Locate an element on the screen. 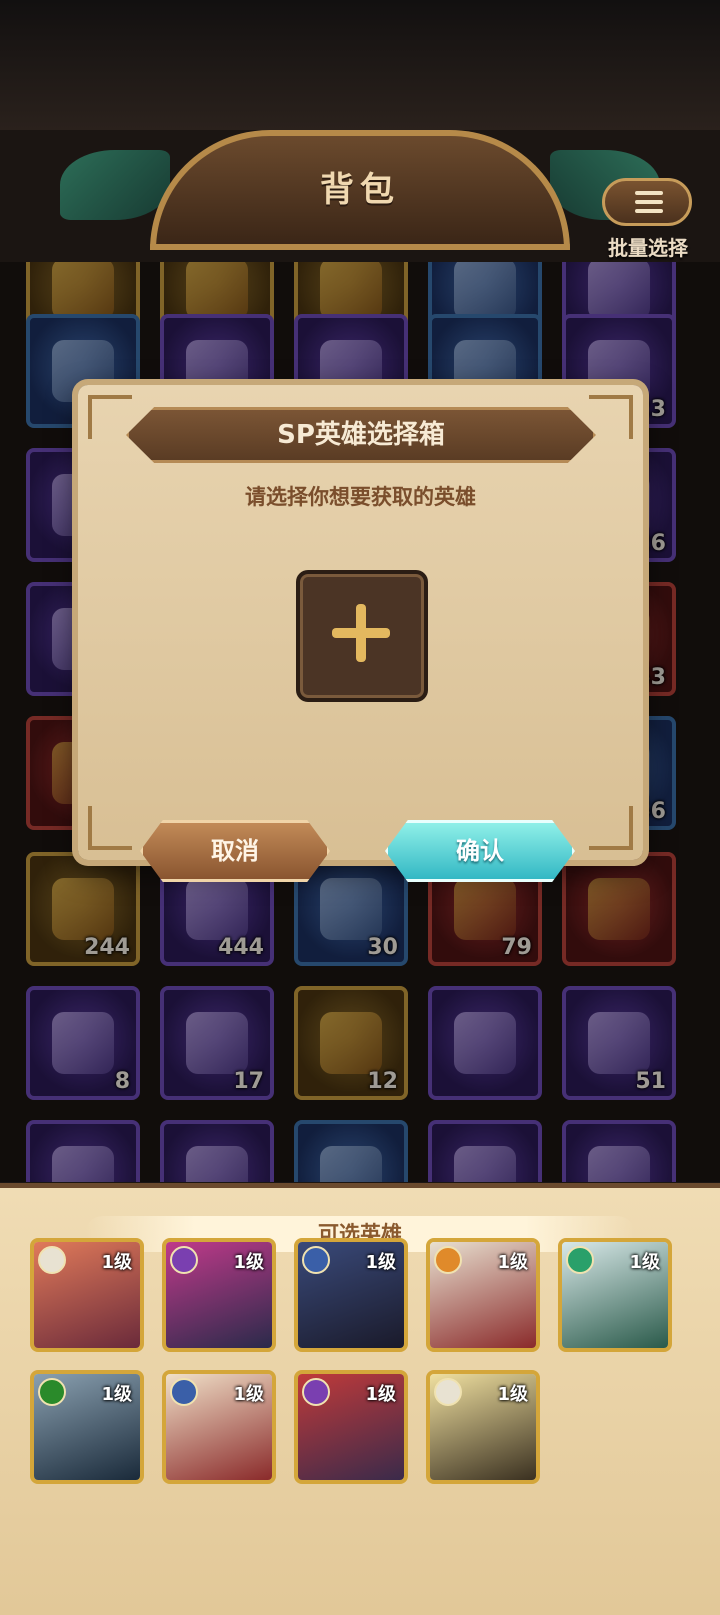 The height and width of the screenshot is (1615, 720). dialog-title: SP英雄选择箱 is located at coordinates (361, 435).